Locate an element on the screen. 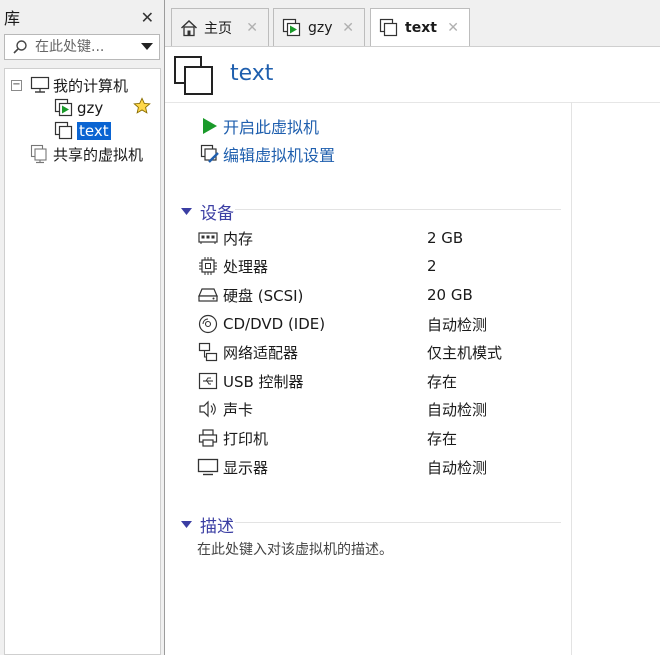 The height and width of the screenshot is (655, 660). device-row-memory: 内存 2 GB is located at coordinates (387, 238).